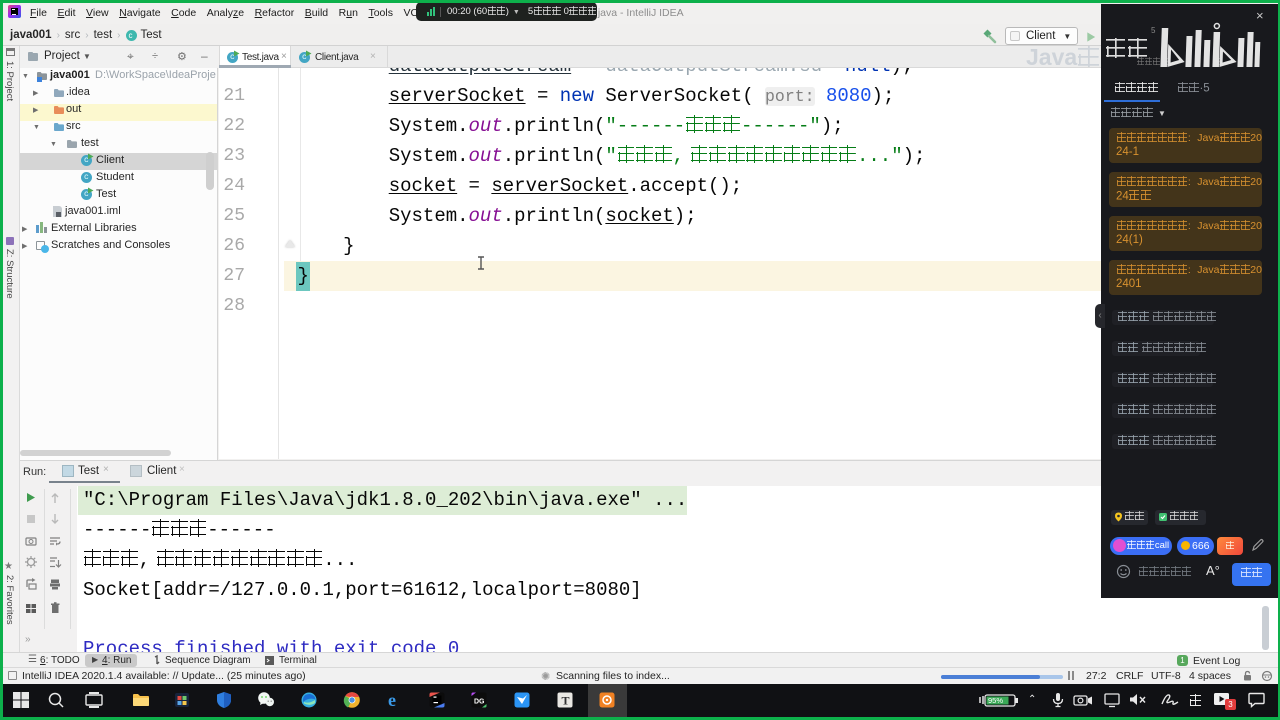  What do you see at coordinates (392, 700) in the screenshot?
I see `svg-text: e` at bounding box center [392, 700].